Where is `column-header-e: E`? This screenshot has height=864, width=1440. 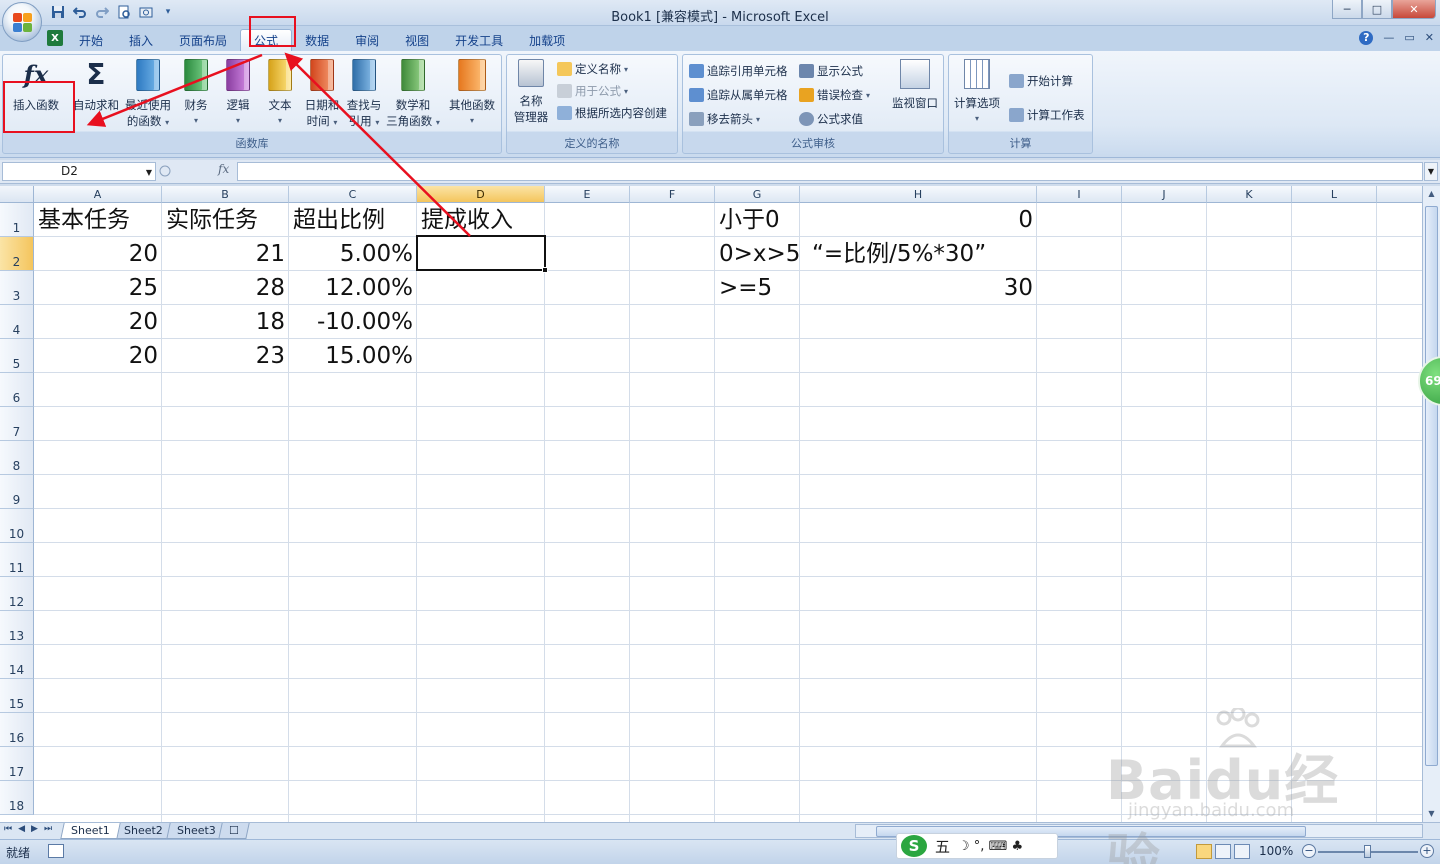 column-header-e: E is located at coordinates (587, 194).